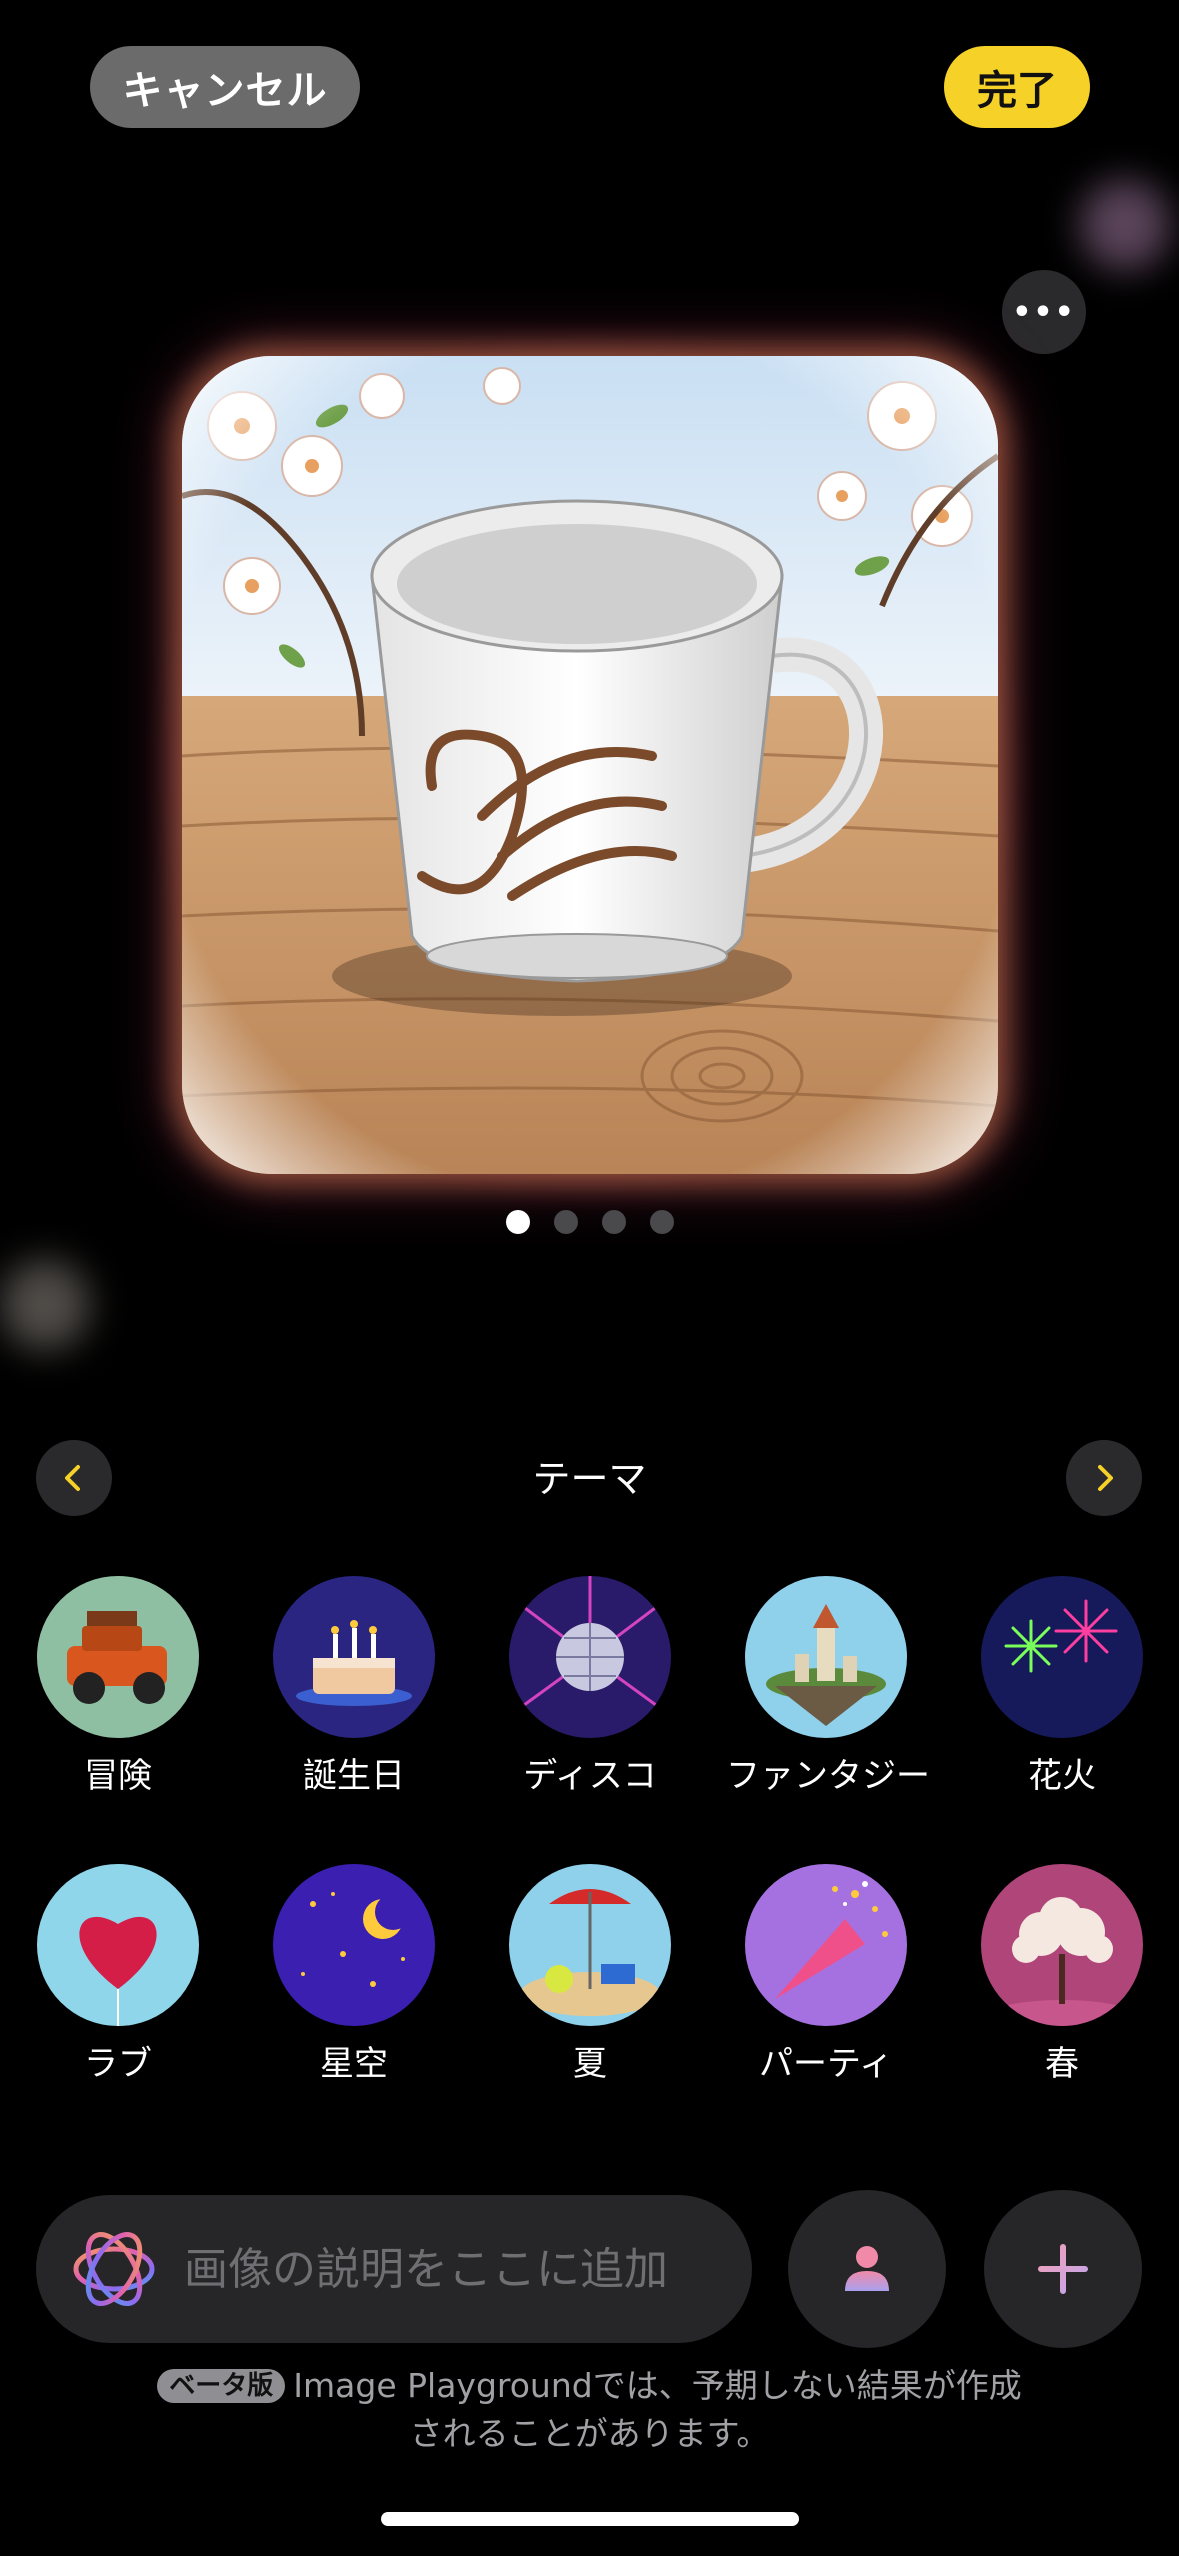 The image size is (1179, 2556). What do you see at coordinates (221, 2386) in the screenshot?
I see `beta-badge: ベータ版` at bounding box center [221, 2386].